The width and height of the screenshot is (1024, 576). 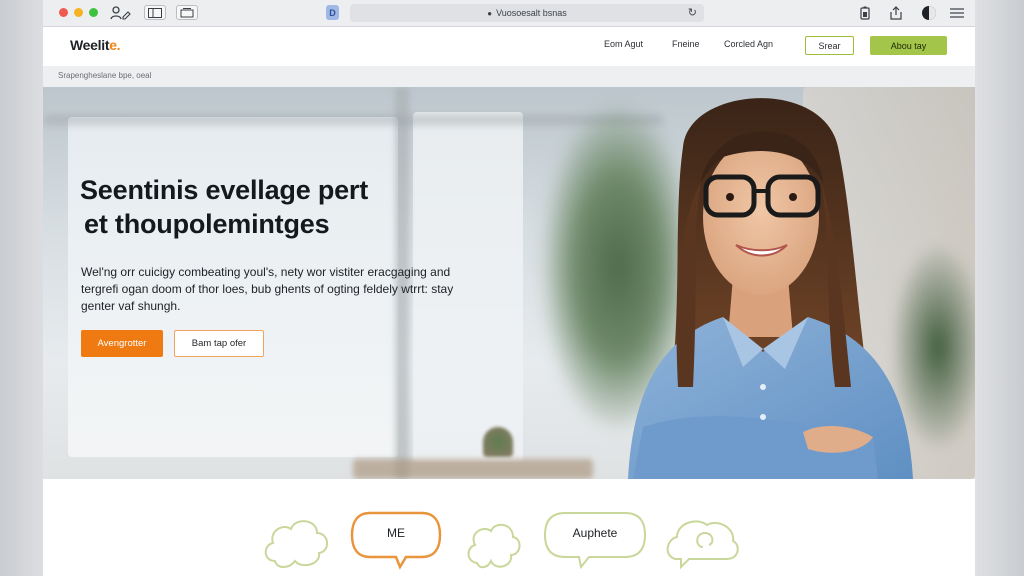 What do you see at coordinates (104, 75) in the screenshot?
I see `breadcrumb: Srapengheslane bpe, oeal` at bounding box center [104, 75].